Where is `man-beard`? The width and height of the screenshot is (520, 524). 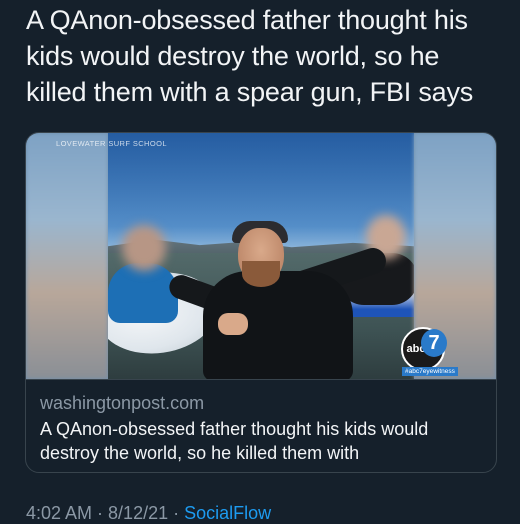 man-beard is located at coordinates (261, 274).